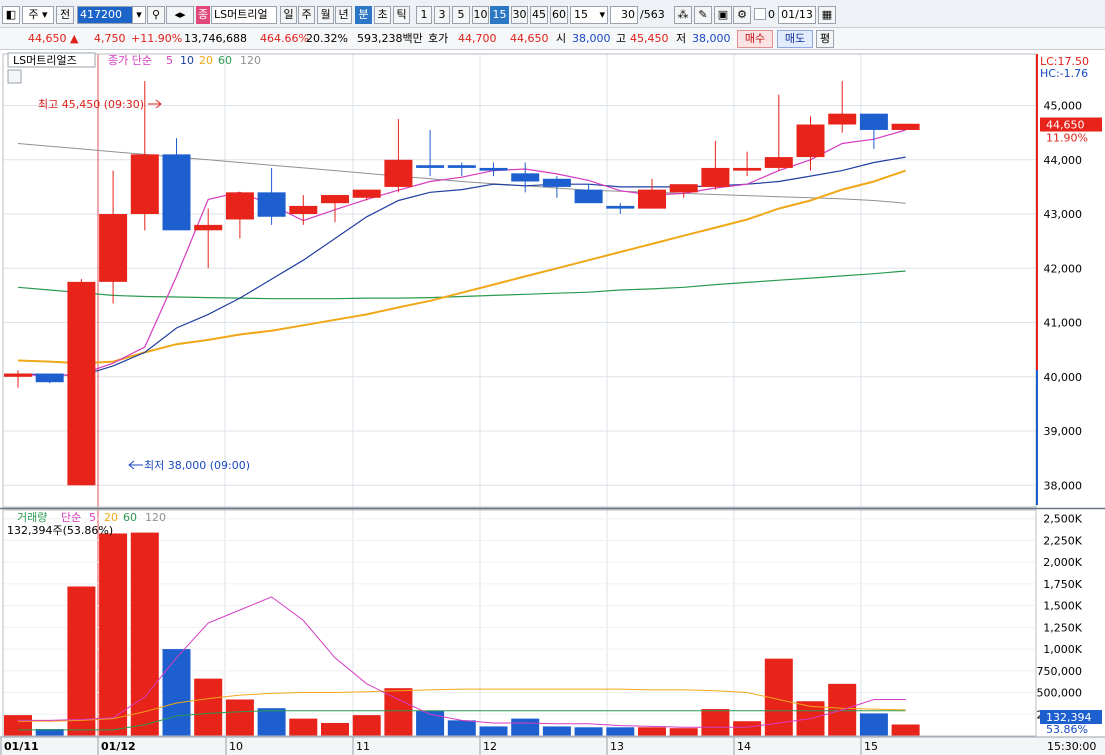 This screenshot has height=755, width=1105. Describe the element at coordinates (343, 15) in the screenshot. I see `period-tab-3: 년` at that location.